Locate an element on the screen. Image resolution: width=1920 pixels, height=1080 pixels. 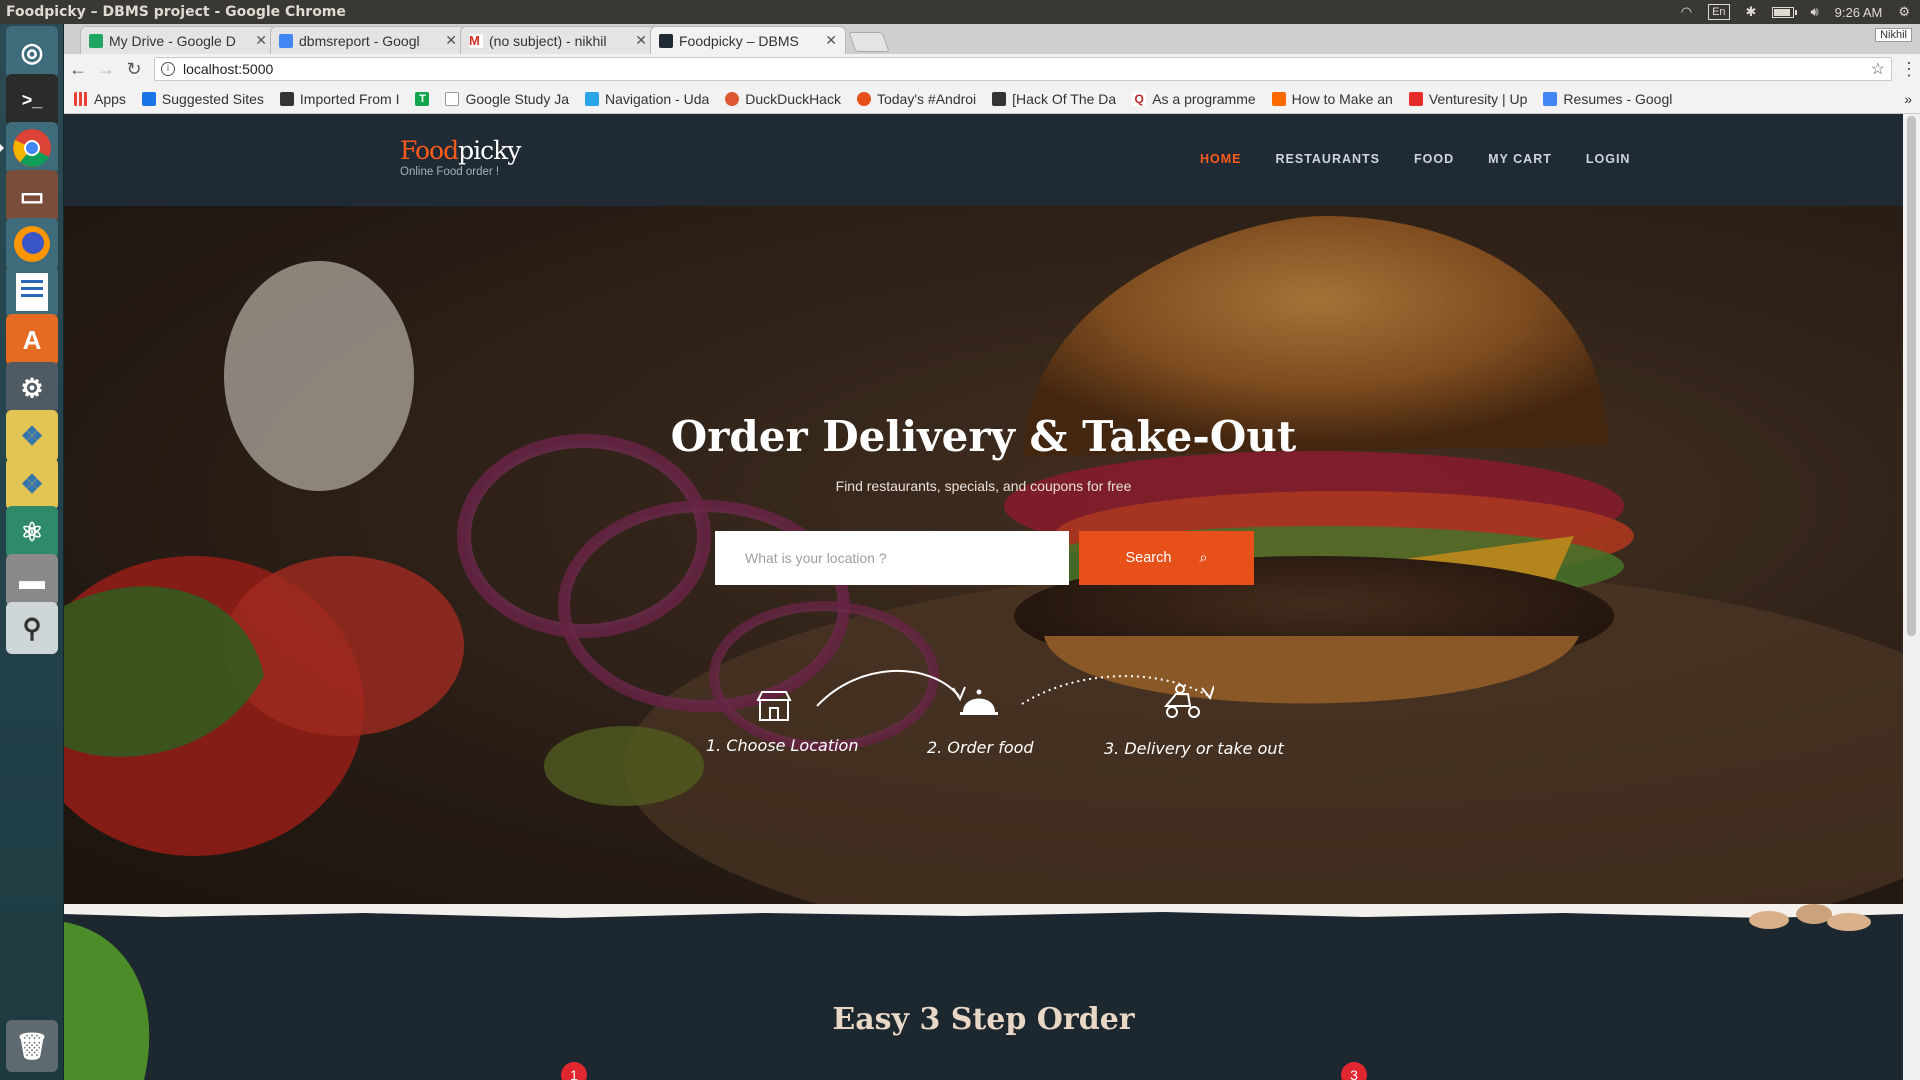
trash-icon: 🗑︎ is located at coordinates (32, 1046).